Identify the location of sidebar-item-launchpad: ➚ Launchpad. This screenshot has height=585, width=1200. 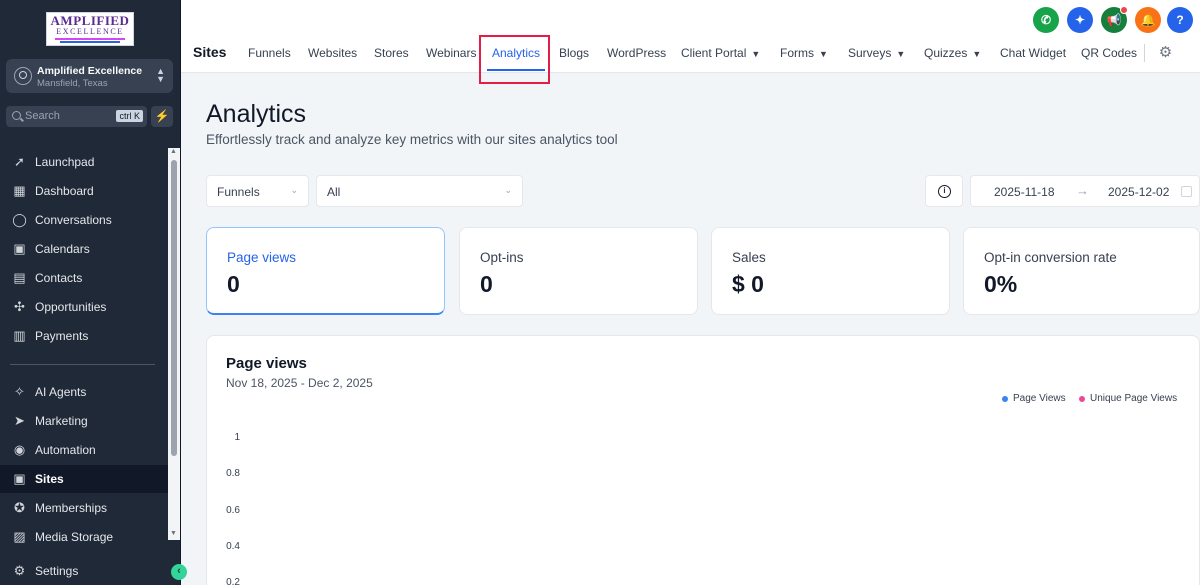
(84, 162).